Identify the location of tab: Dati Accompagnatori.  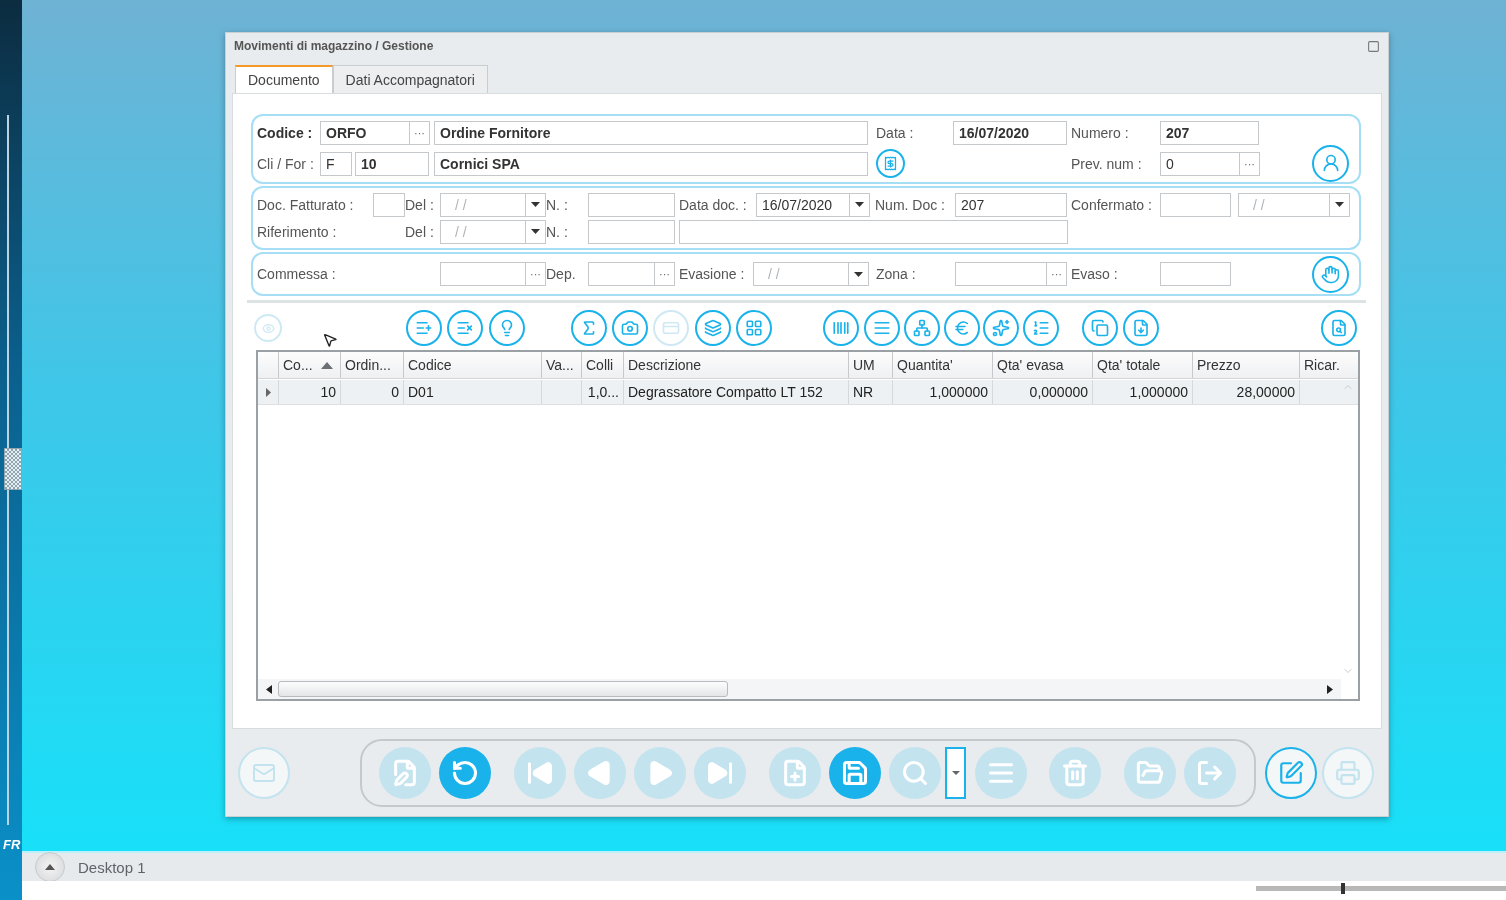
(410, 79).